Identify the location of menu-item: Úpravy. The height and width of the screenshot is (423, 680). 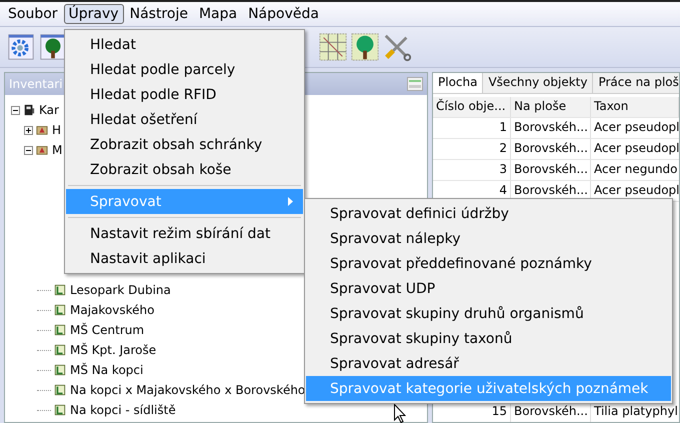
(94, 14).